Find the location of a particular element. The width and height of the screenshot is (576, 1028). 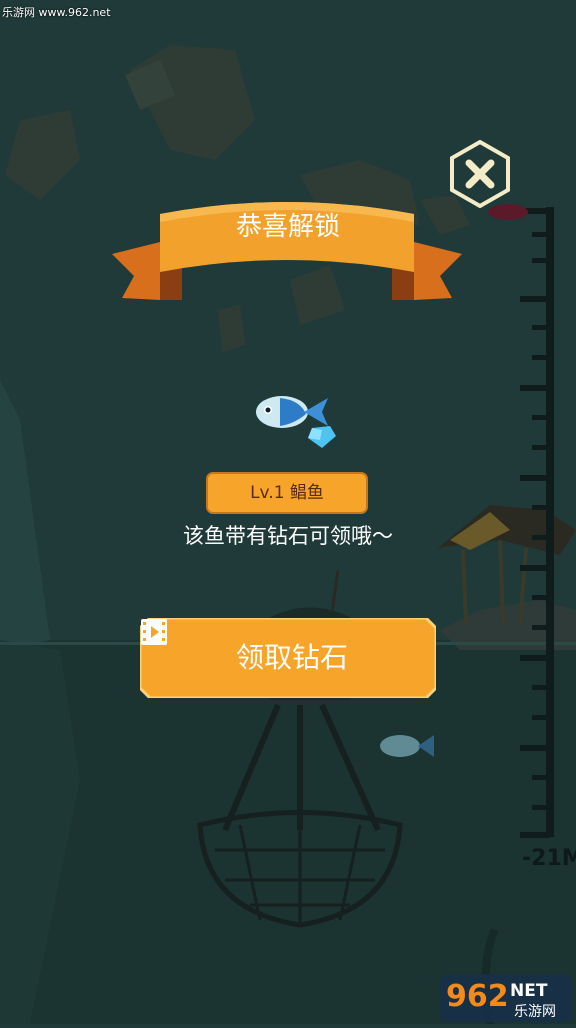

site-logo: 962 NET 乐游网 is located at coordinates (506, 996).